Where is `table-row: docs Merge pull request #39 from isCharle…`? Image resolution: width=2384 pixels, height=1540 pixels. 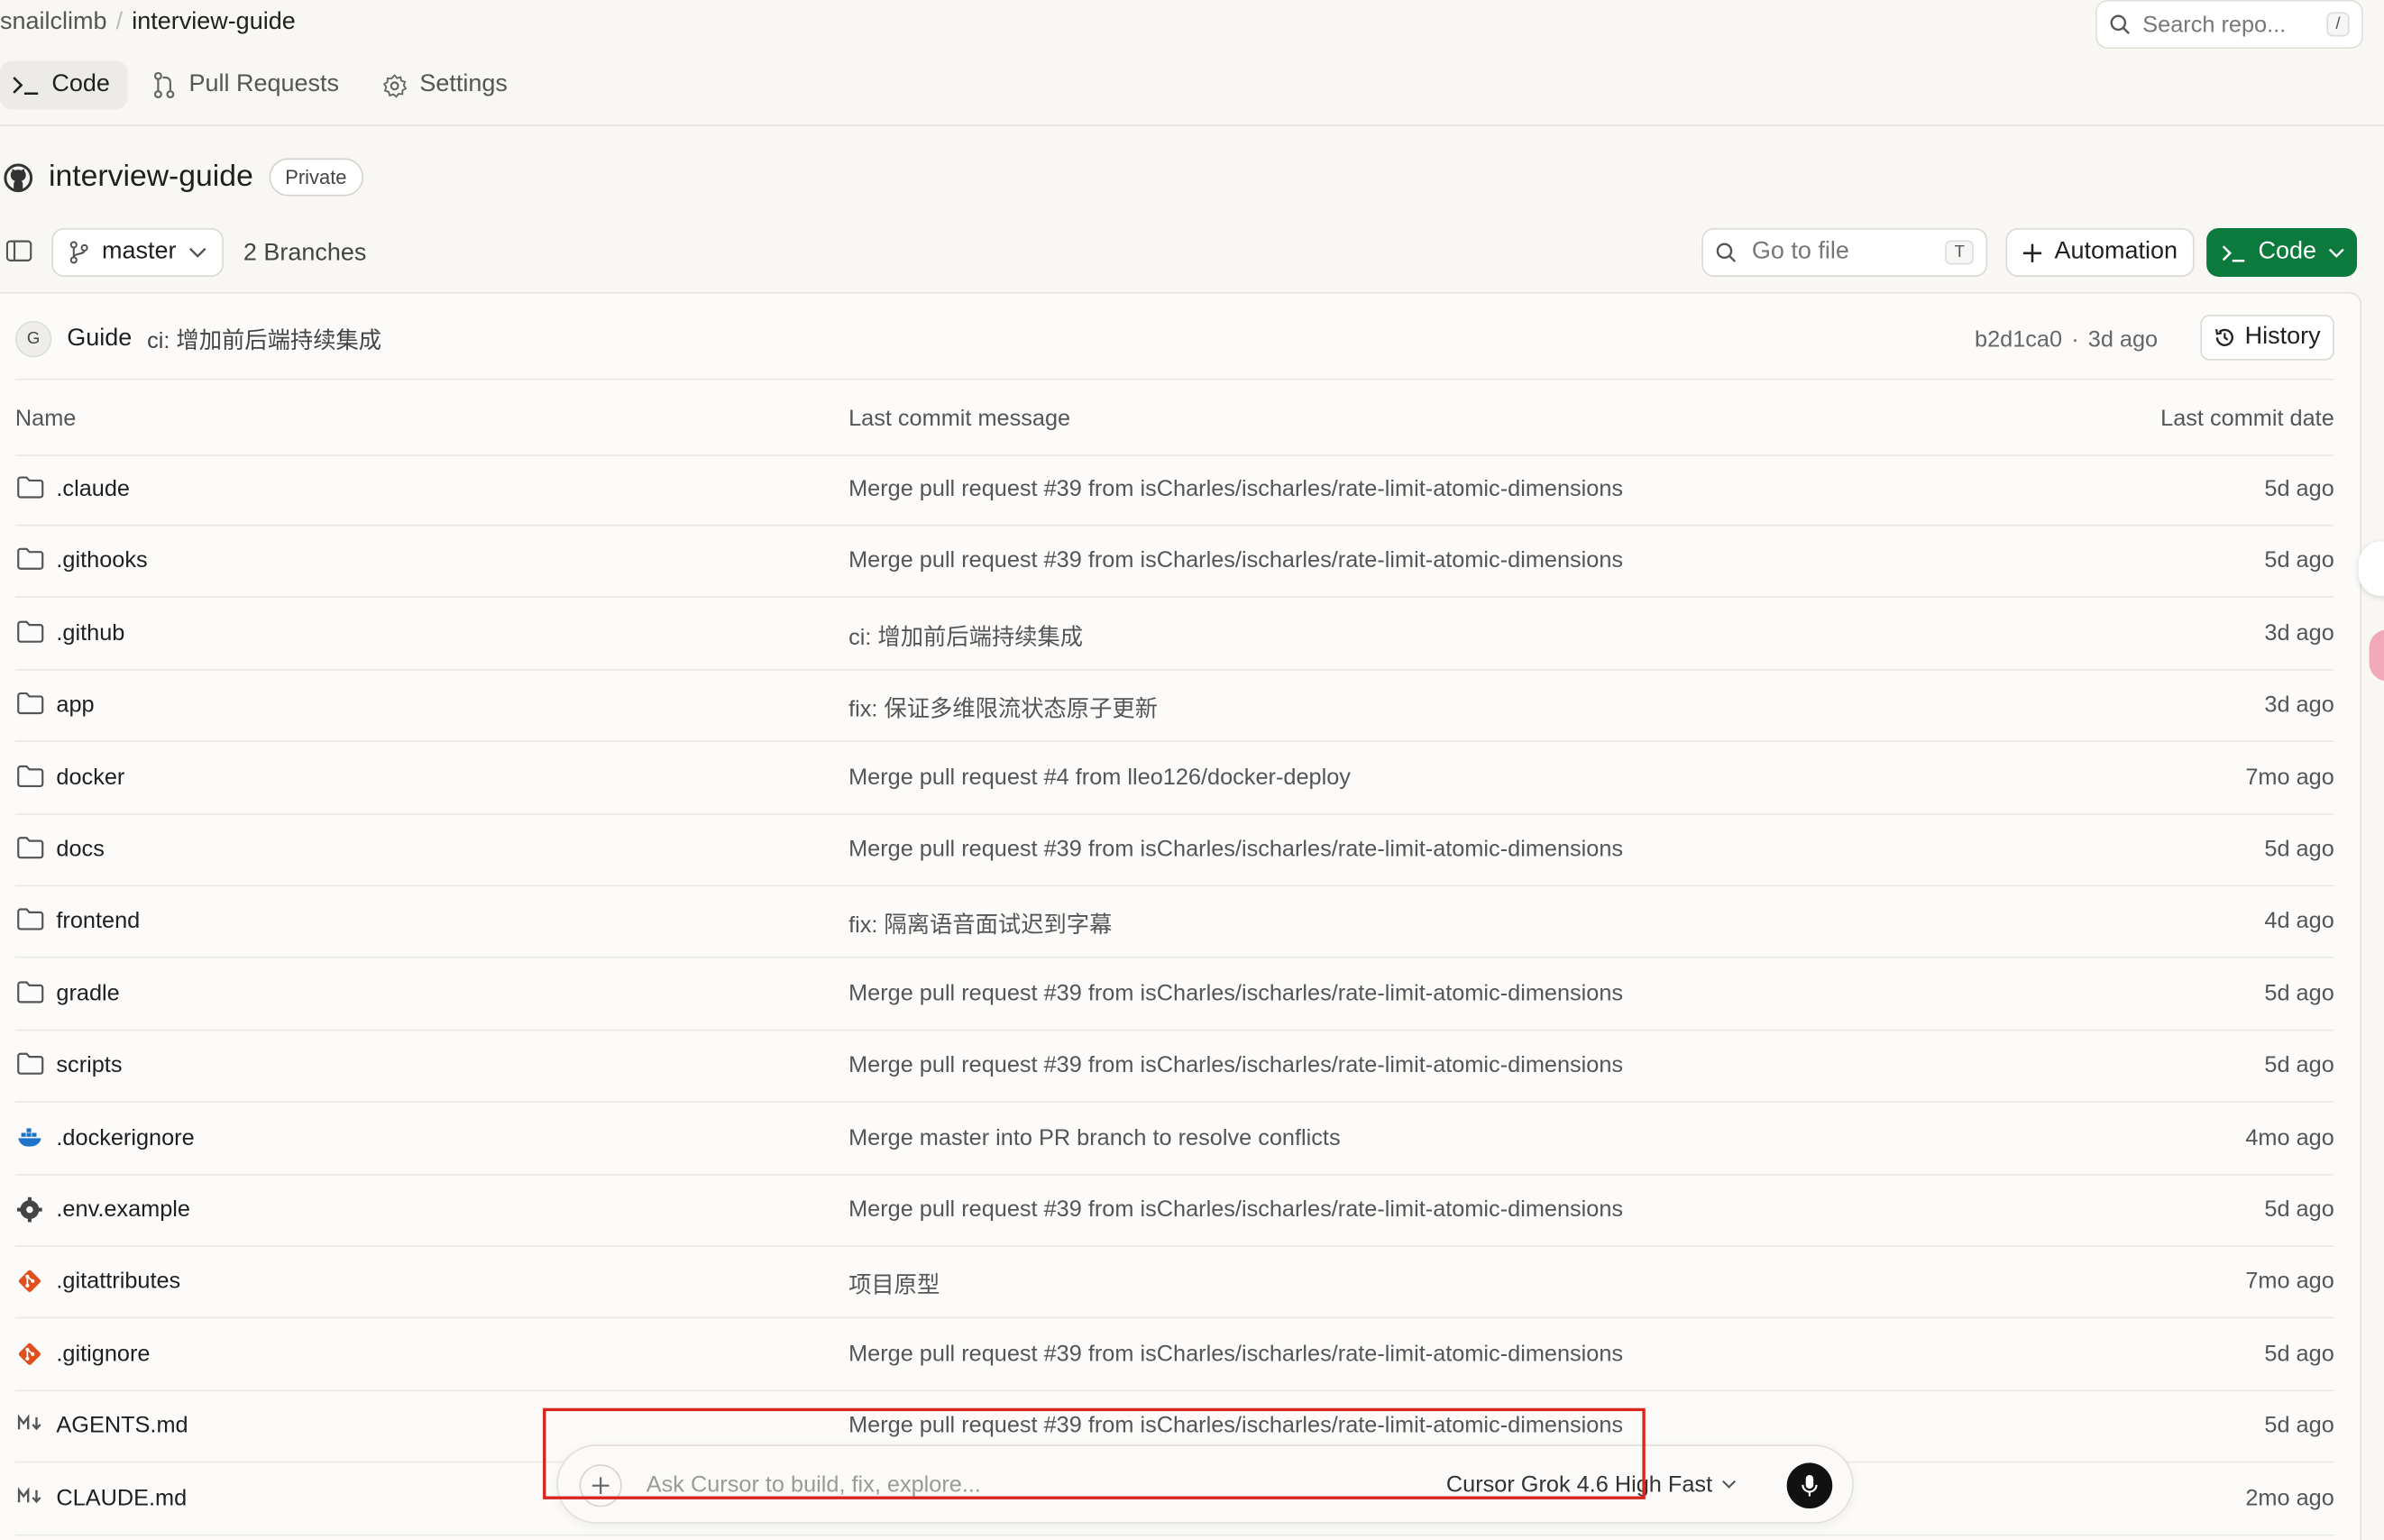
table-row: docs Merge pull request #39 from isCharle… is located at coordinates (1174, 850).